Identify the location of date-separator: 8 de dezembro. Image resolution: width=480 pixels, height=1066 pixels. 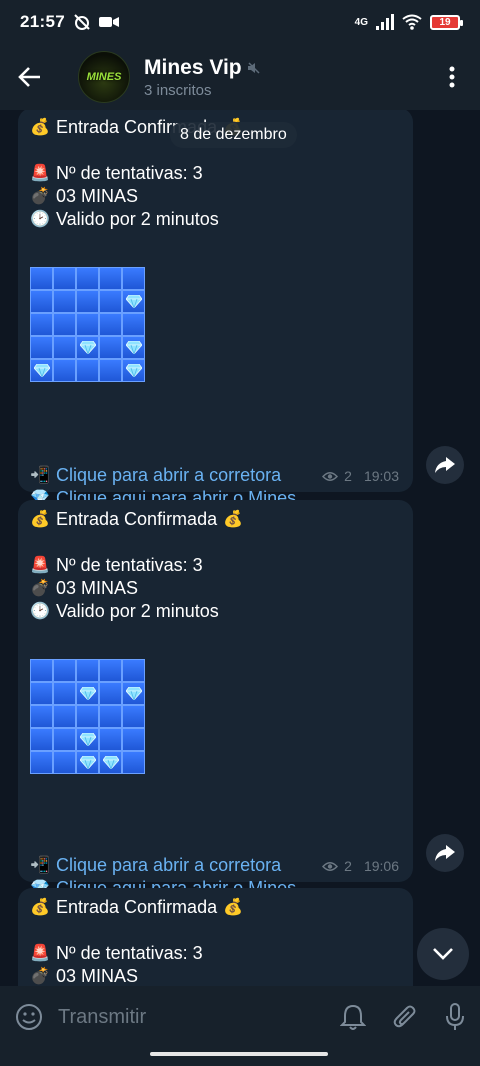
(233, 135).